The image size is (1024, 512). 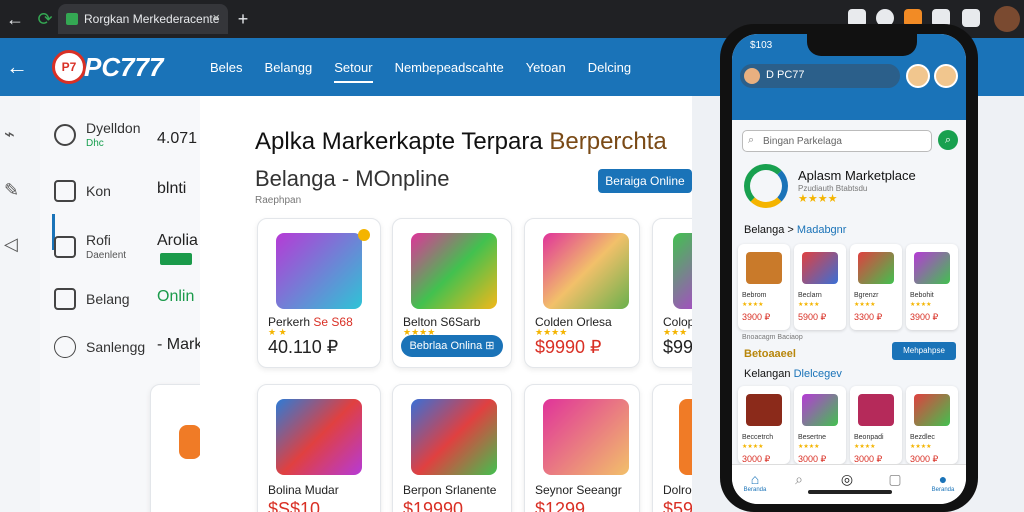 I want to click on tab-label: Beranda, so click(x=943, y=490).